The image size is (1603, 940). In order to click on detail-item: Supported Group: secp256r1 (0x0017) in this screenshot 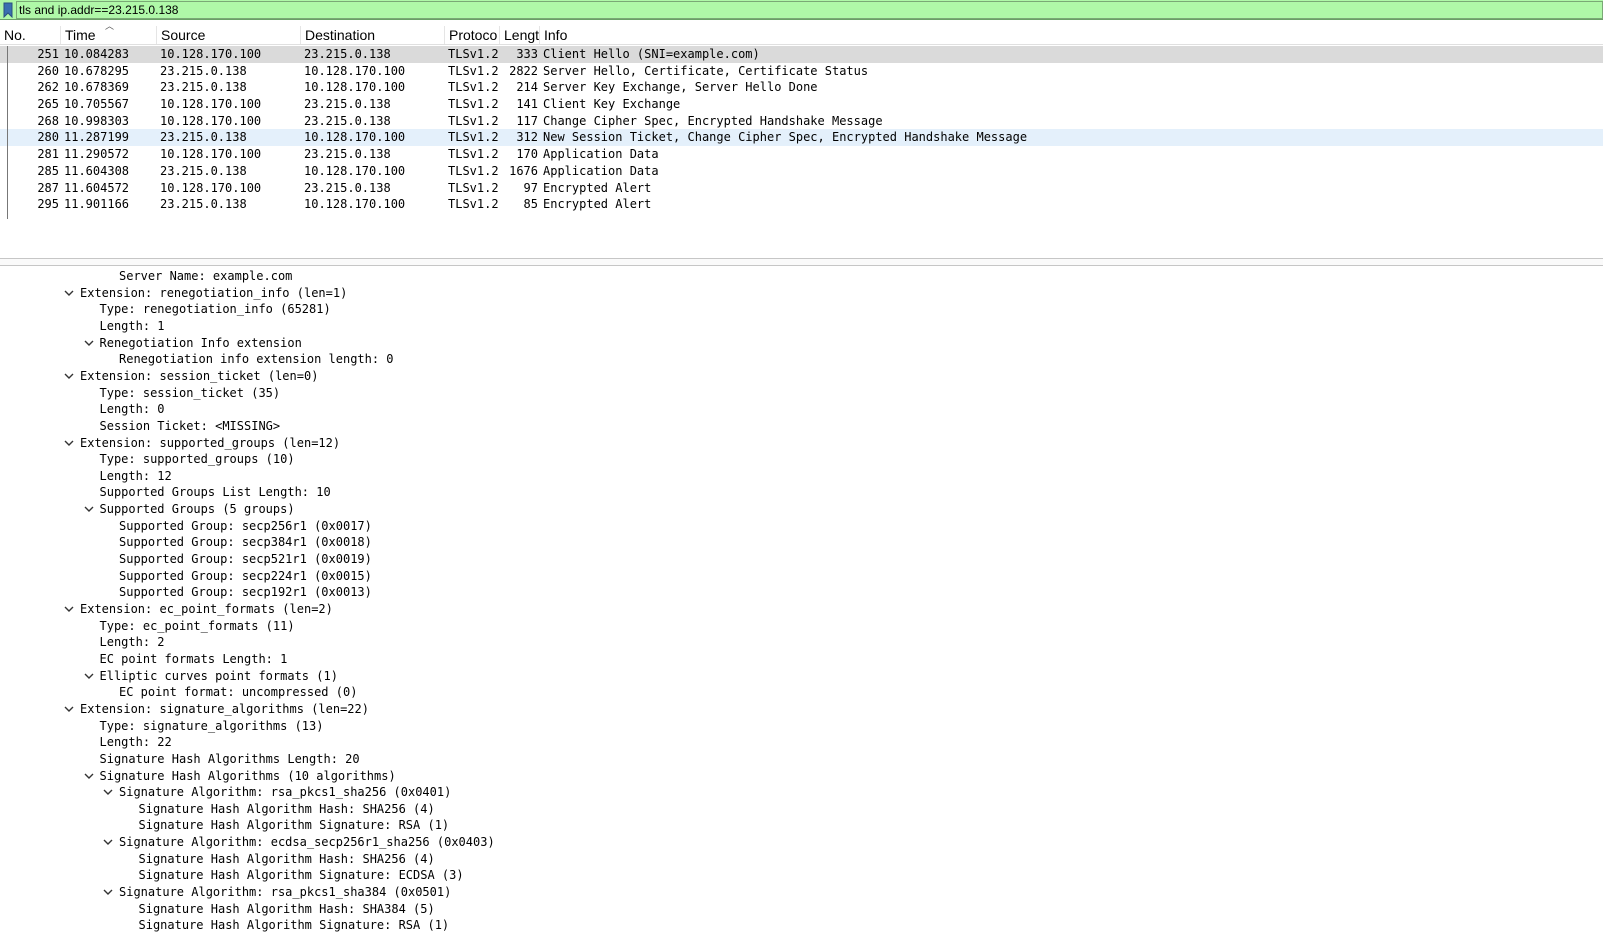, I will do `click(245, 526)`.